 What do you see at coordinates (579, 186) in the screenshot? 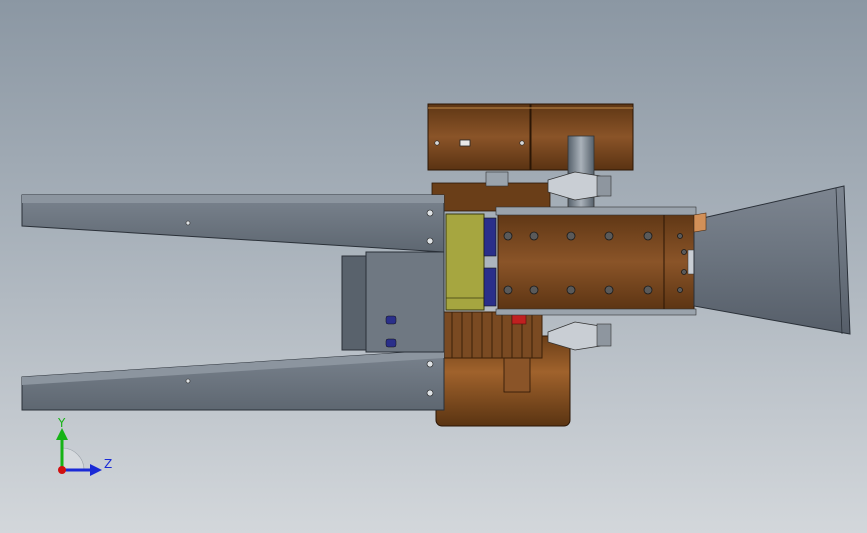
I see `pneumatic-fitting-upper` at bounding box center [579, 186].